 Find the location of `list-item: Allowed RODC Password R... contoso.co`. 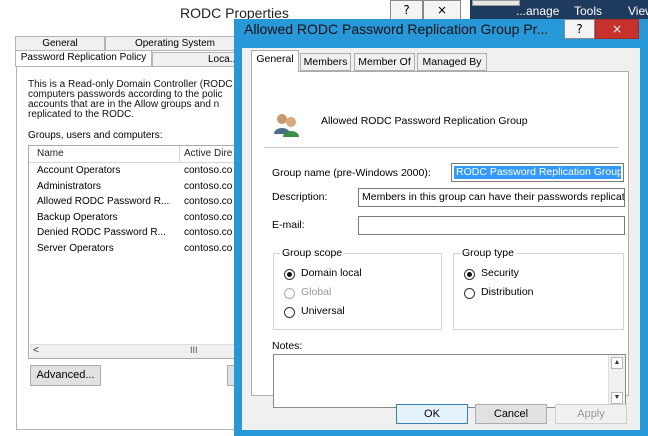

list-item: Allowed RODC Password R... contoso.co is located at coordinates (133, 202).